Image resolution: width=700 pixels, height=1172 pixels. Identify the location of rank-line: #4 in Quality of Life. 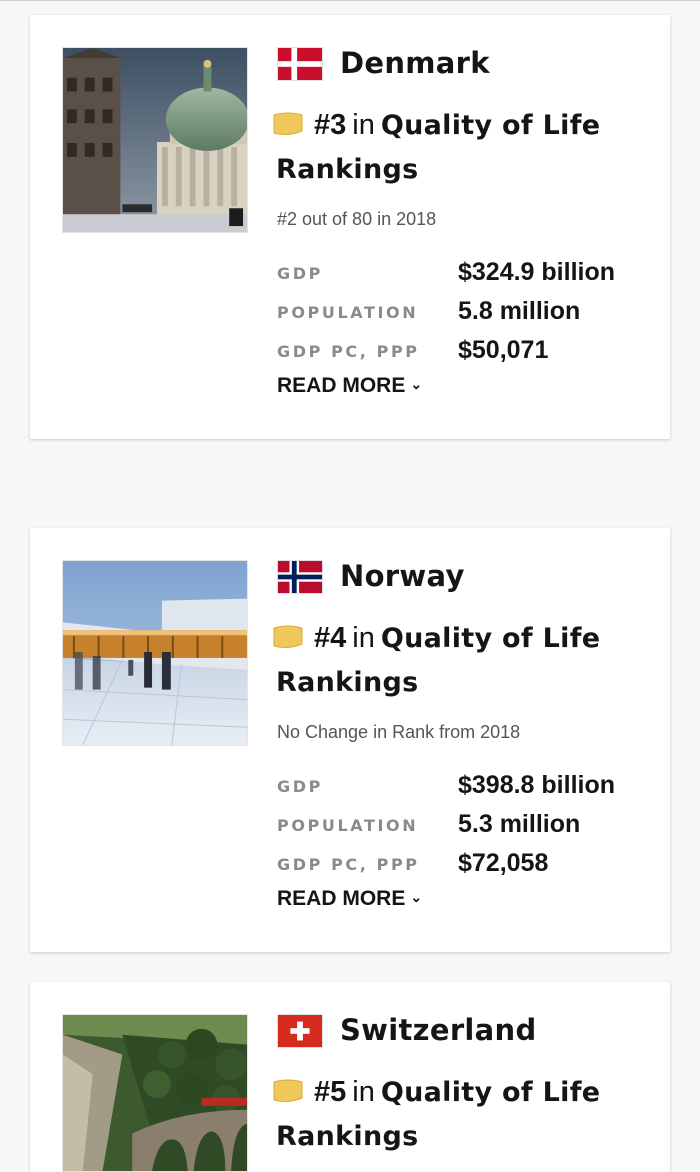
(457, 638).